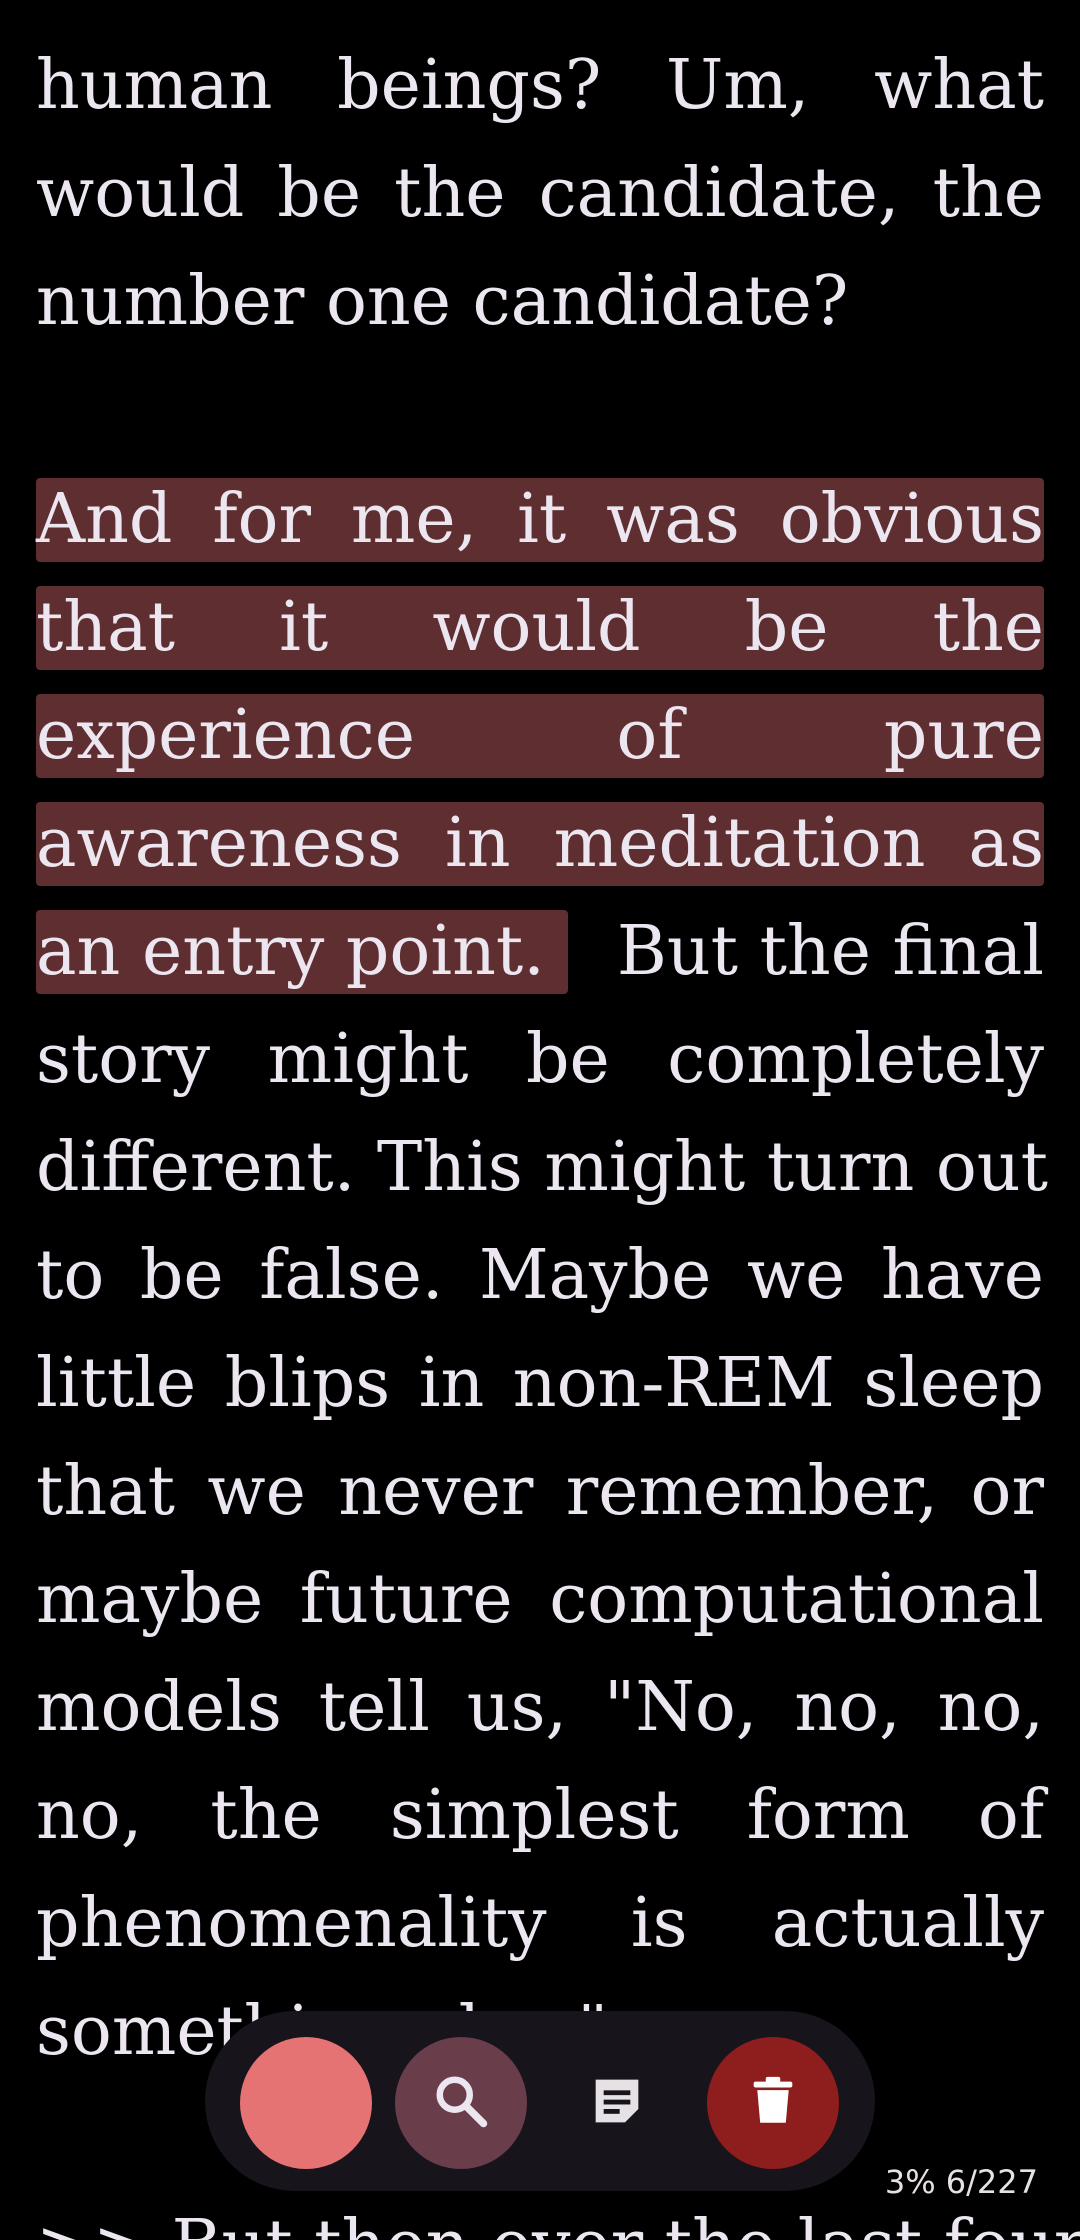  I want to click on highlighted-text-line: awareness in meditation as, so click(540, 843).